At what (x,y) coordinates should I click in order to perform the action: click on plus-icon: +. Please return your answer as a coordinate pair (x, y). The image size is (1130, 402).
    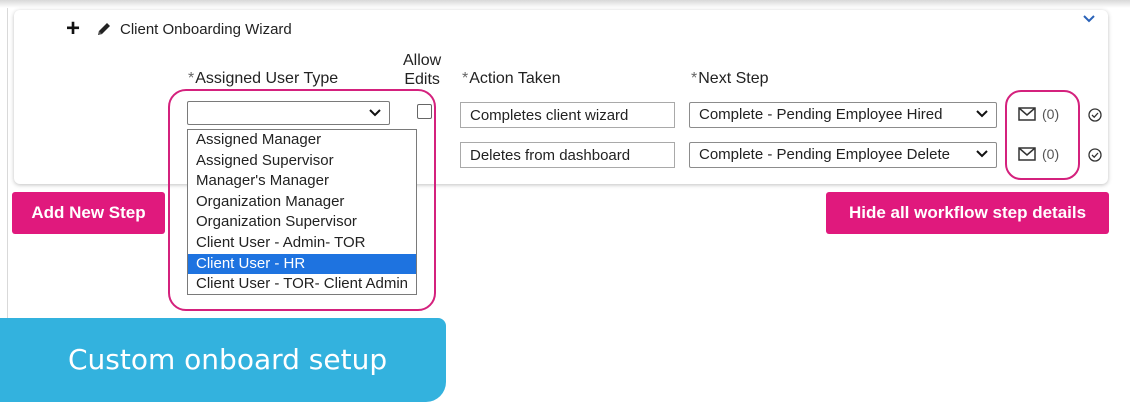
    Looking at the image, I should click on (76, 29).